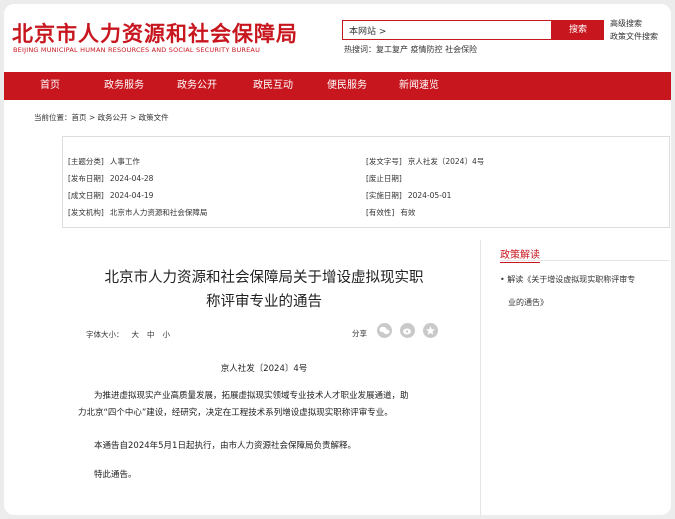 This screenshot has height=519, width=675. What do you see at coordinates (446, 161) in the screenshot?
I see `meta-docno-value: 京人社发〔2024〕4号` at bounding box center [446, 161].